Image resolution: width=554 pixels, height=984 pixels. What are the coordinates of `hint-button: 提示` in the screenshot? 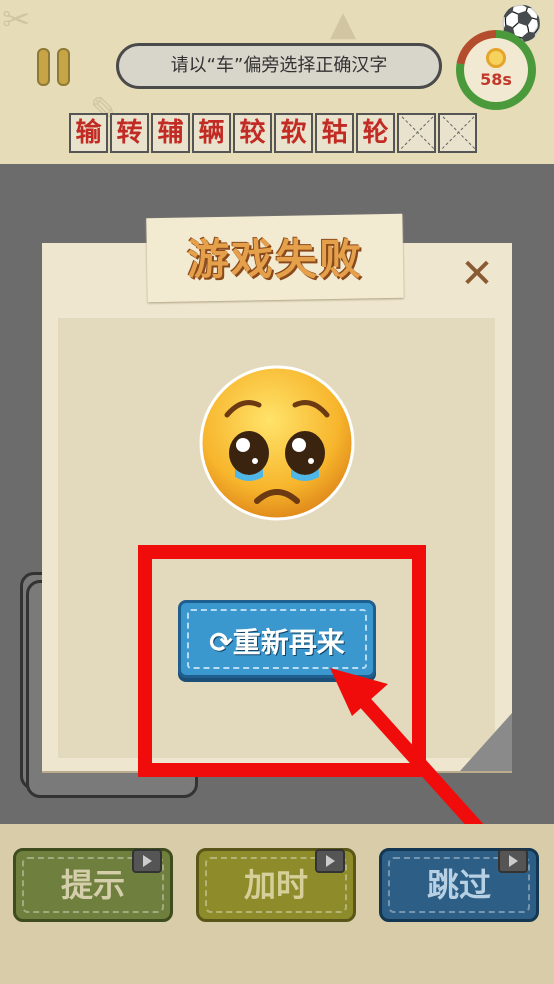 It's located at (93, 885).